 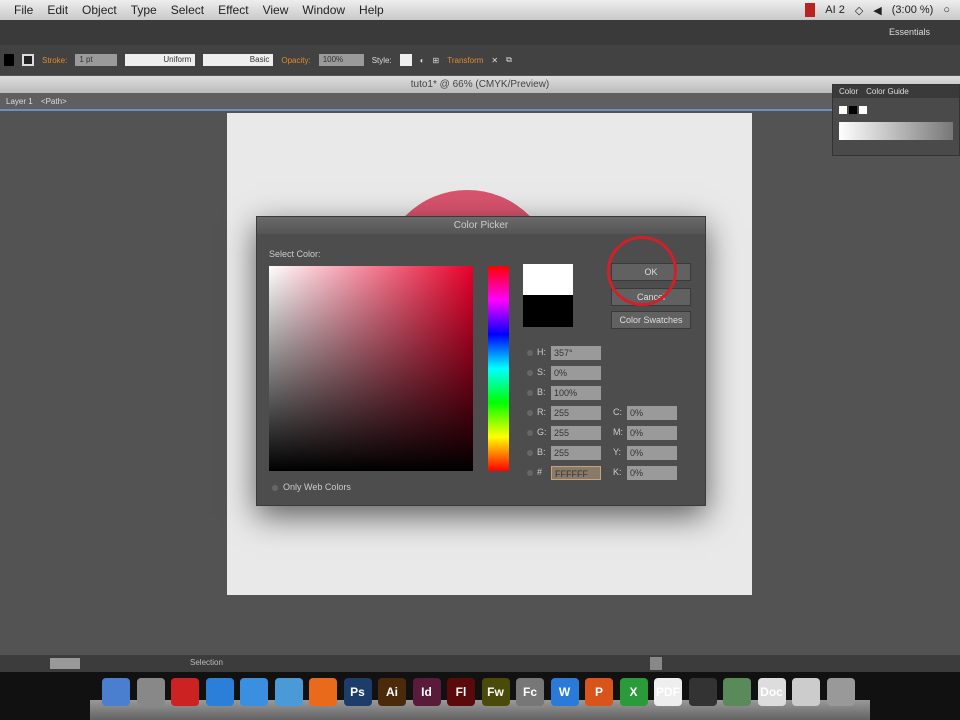 What do you see at coordinates (323, 10) in the screenshot?
I see `menu-window: Window` at bounding box center [323, 10].